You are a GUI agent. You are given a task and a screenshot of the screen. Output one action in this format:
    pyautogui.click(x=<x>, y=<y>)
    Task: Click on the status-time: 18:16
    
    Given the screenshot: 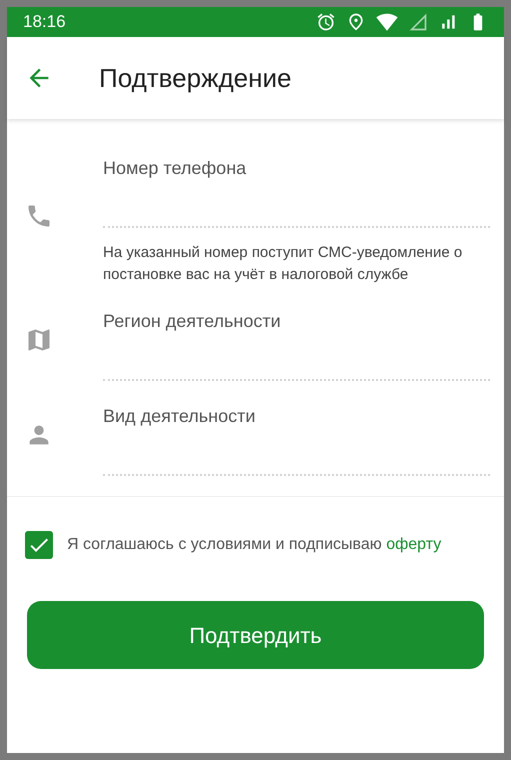 What is the action you would take?
    pyautogui.click(x=44, y=22)
    